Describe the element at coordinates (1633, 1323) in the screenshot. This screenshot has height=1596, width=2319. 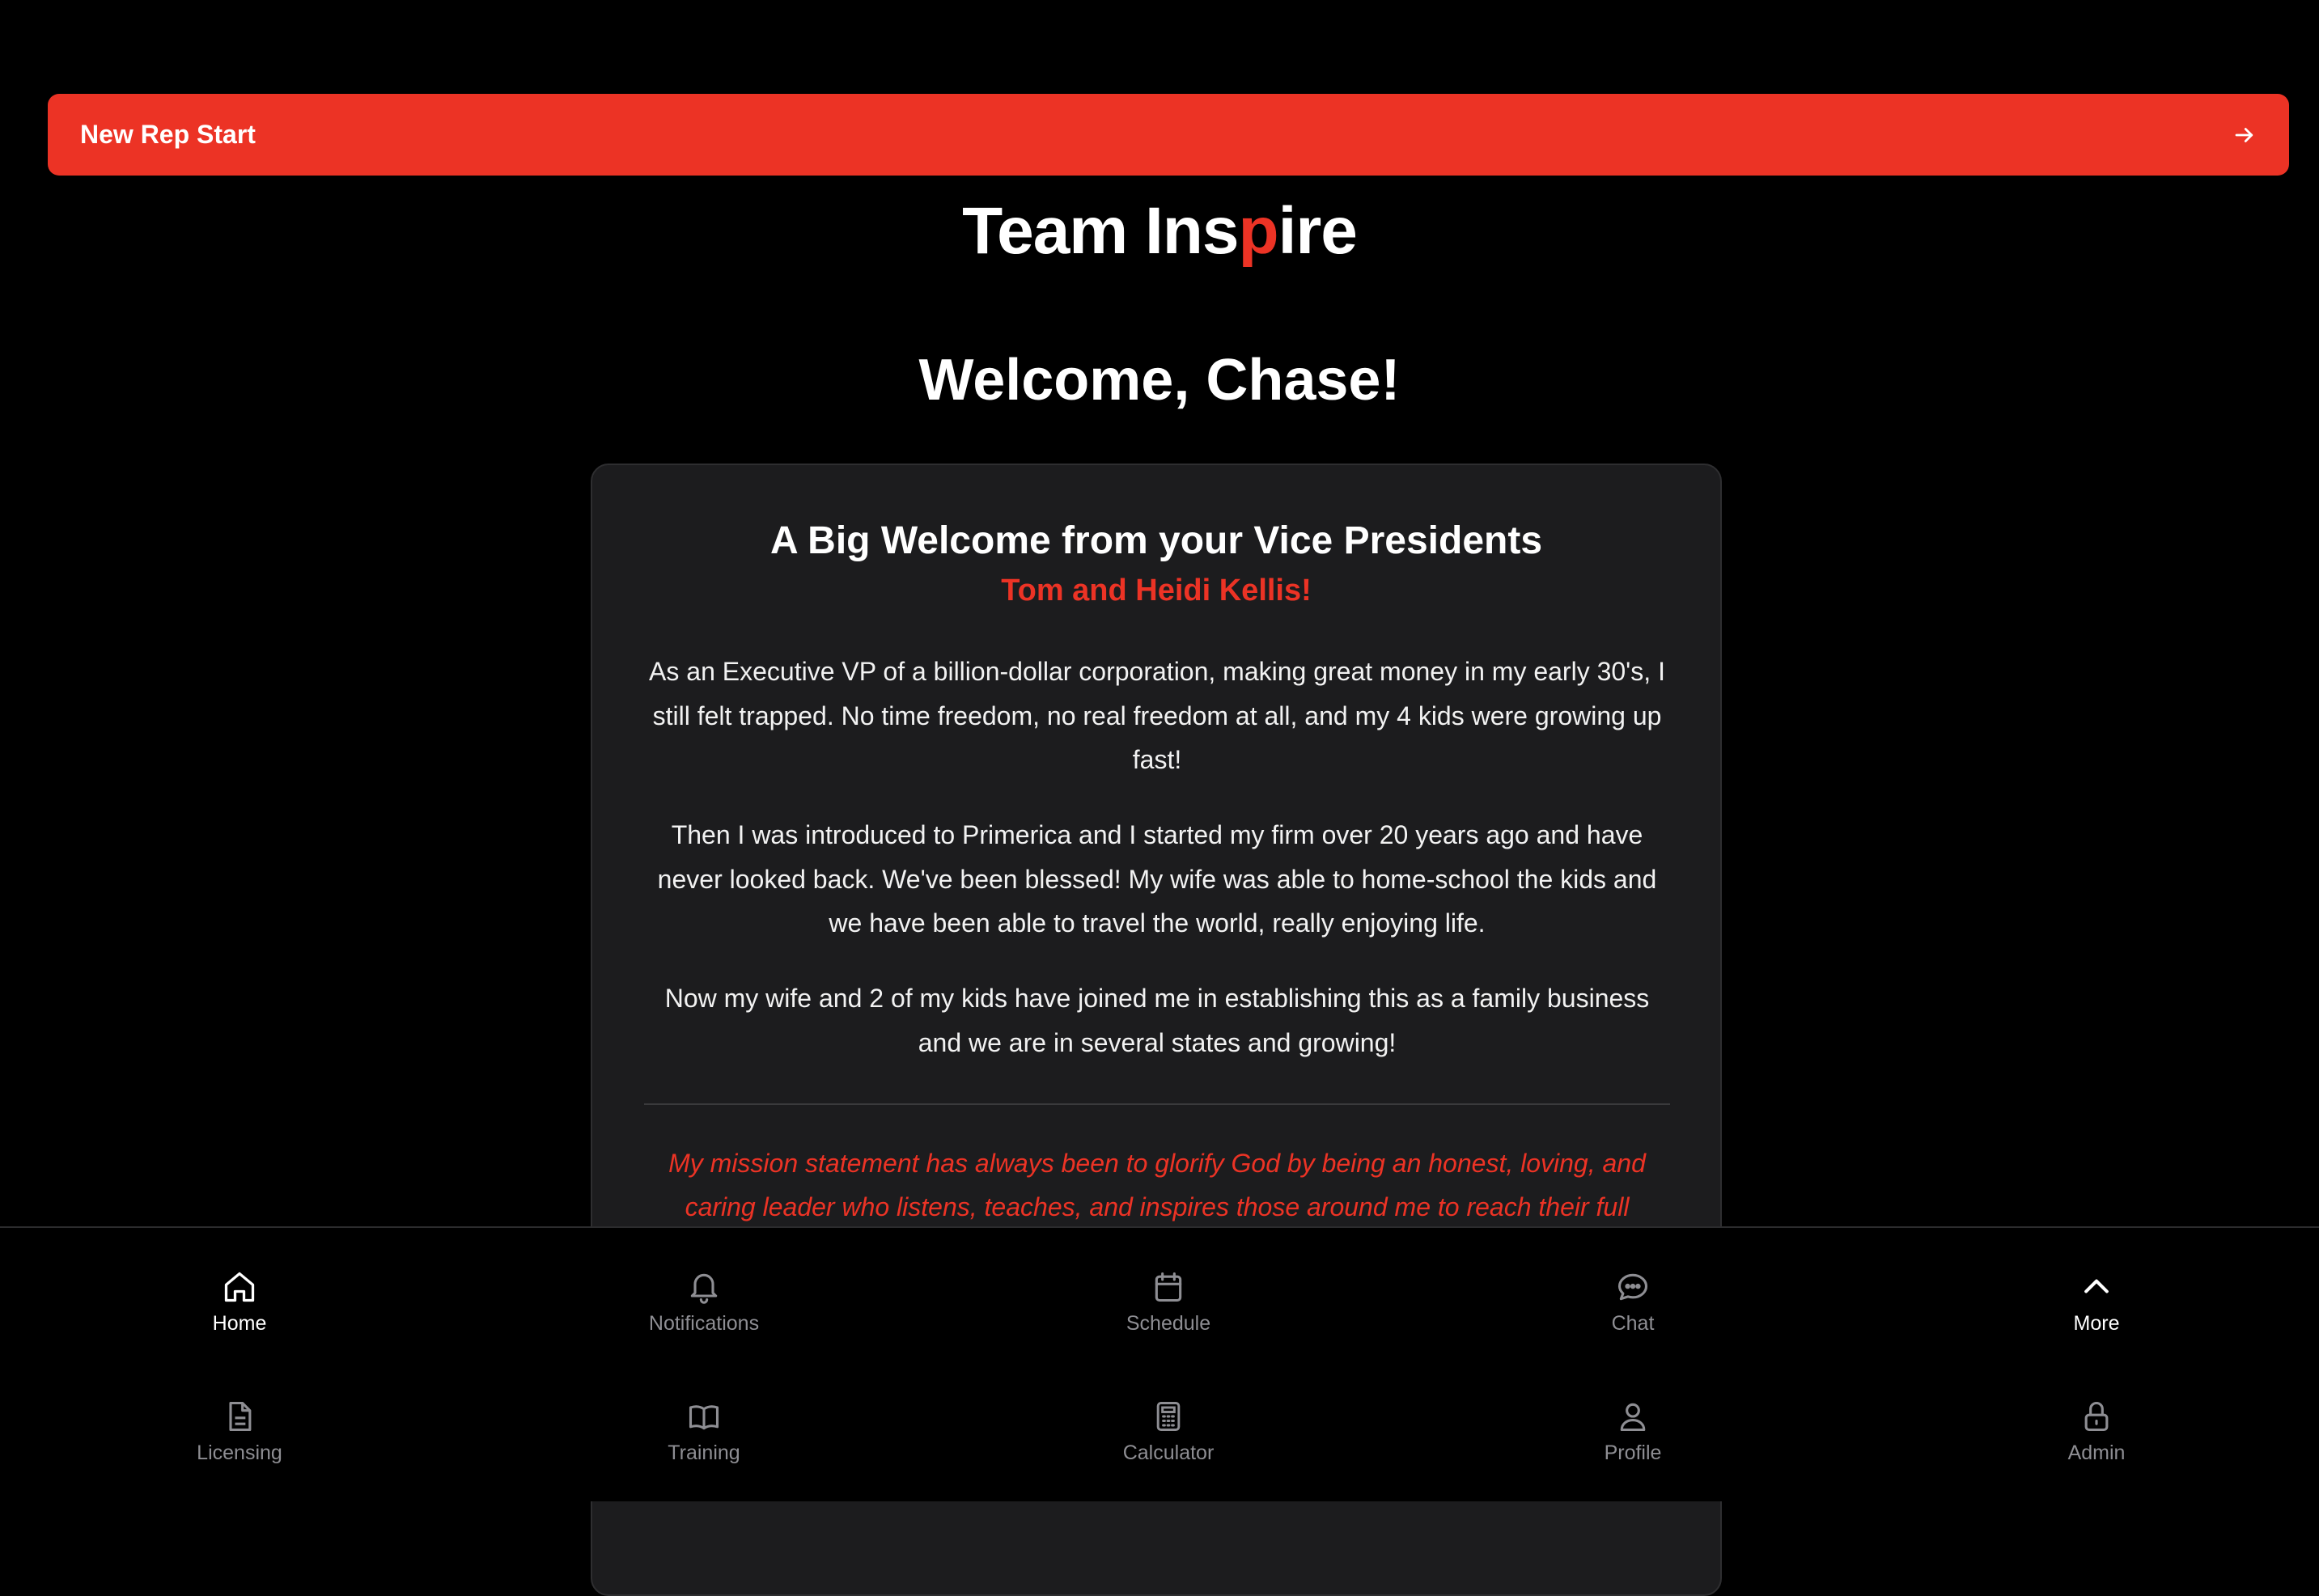
I see `nav-label: Chat` at that location.